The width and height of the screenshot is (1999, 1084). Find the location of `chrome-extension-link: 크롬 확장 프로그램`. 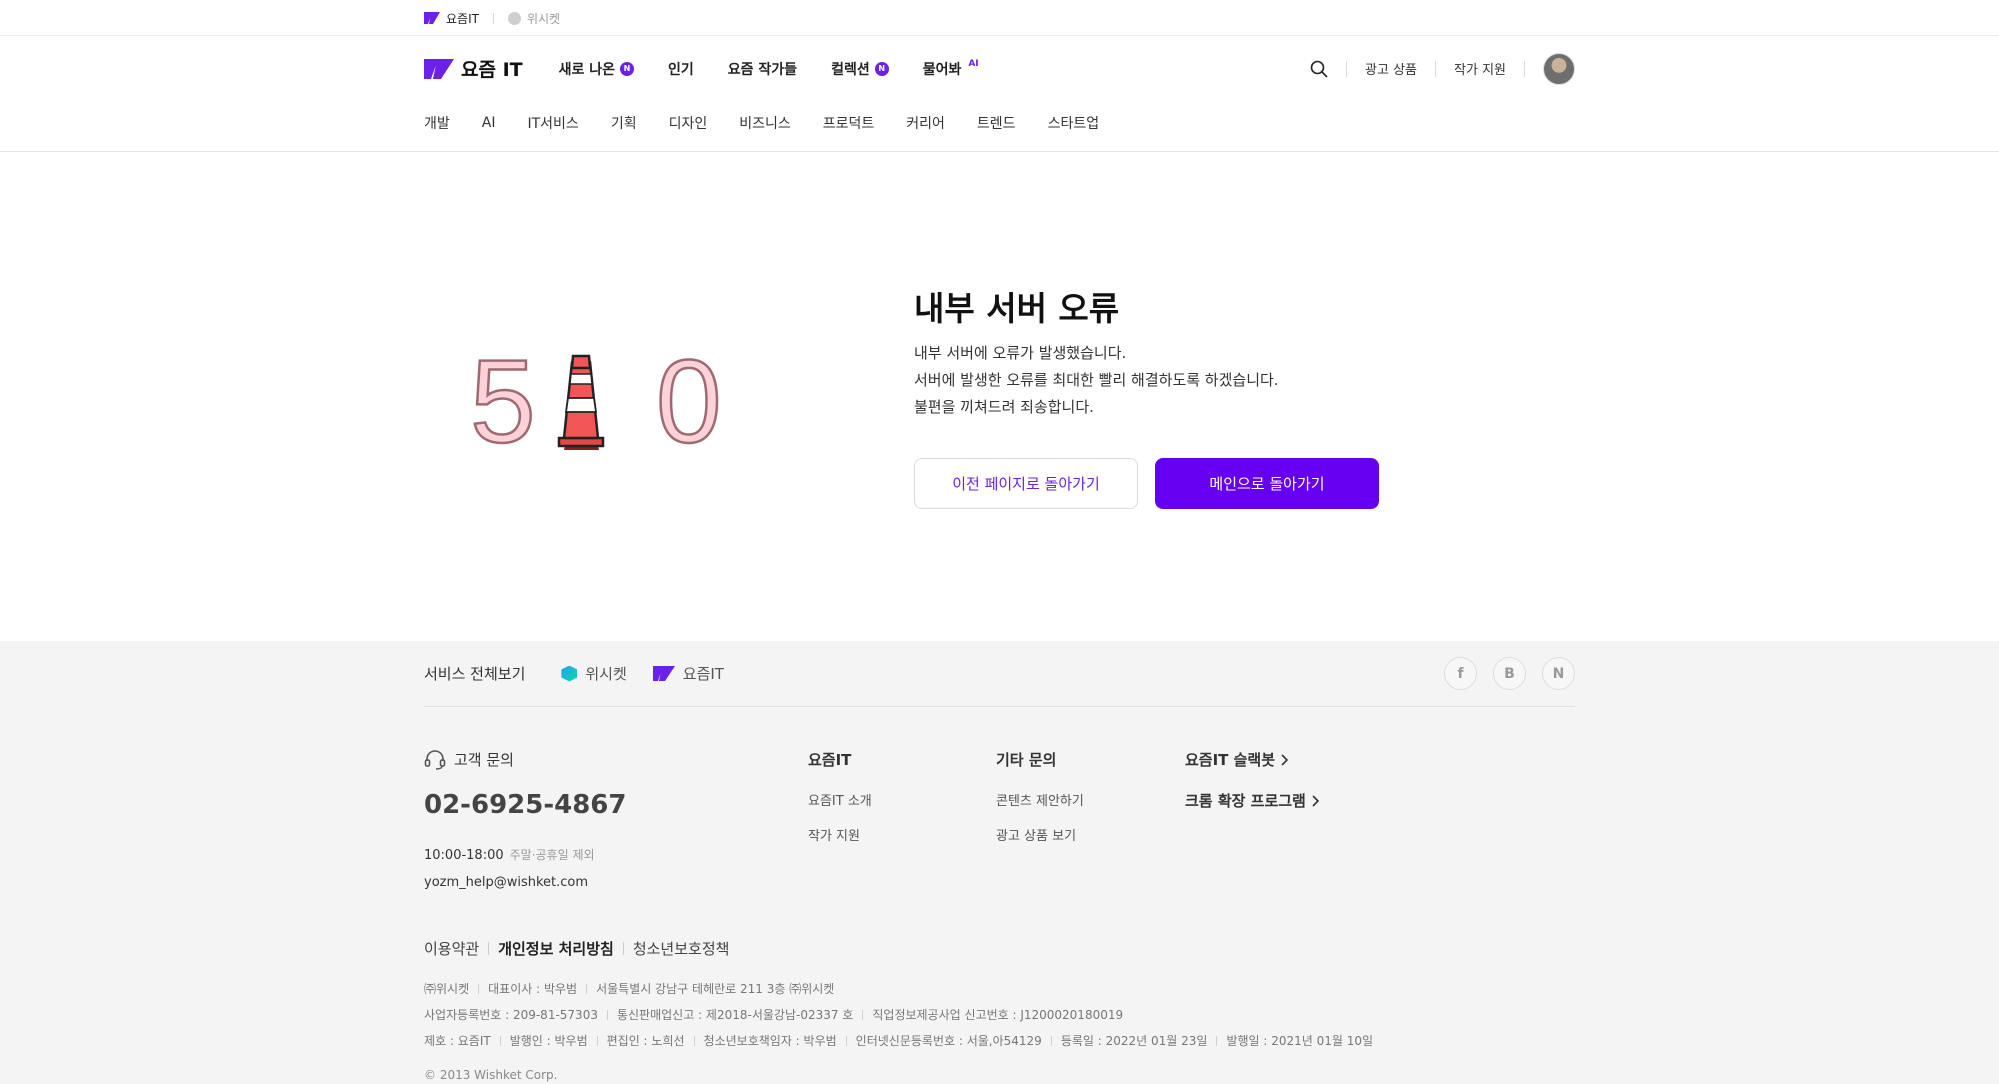

chrome-extension-link: 크롬 확장 프로그램 is located at coordinates (1252, 800).